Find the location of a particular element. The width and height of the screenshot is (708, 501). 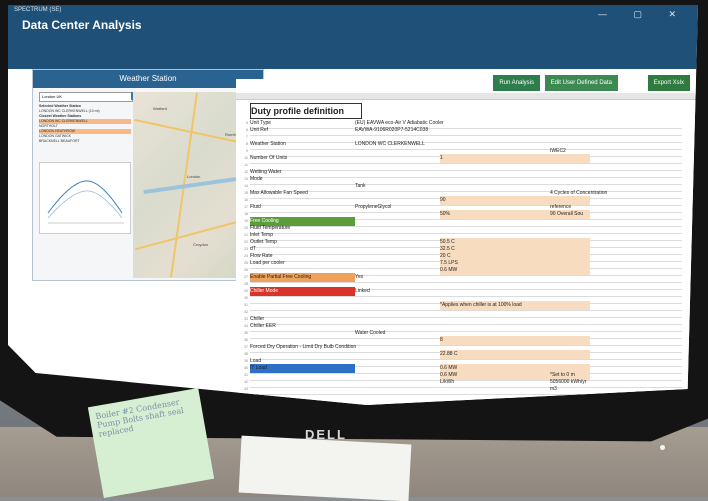

map-label: Croydon is located at coordinates (201, 244).